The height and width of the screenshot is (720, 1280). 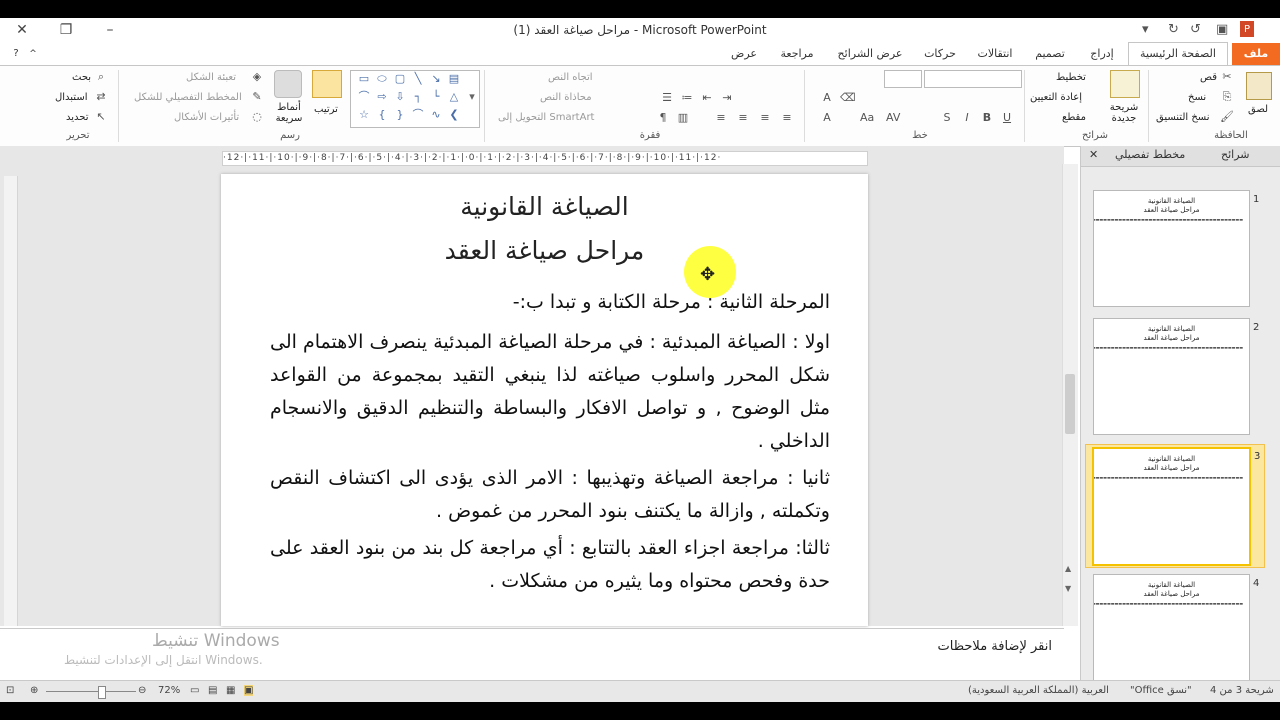 I want to click on elbow-connector-shape-icon: ┐, so click(x=418, y=97).